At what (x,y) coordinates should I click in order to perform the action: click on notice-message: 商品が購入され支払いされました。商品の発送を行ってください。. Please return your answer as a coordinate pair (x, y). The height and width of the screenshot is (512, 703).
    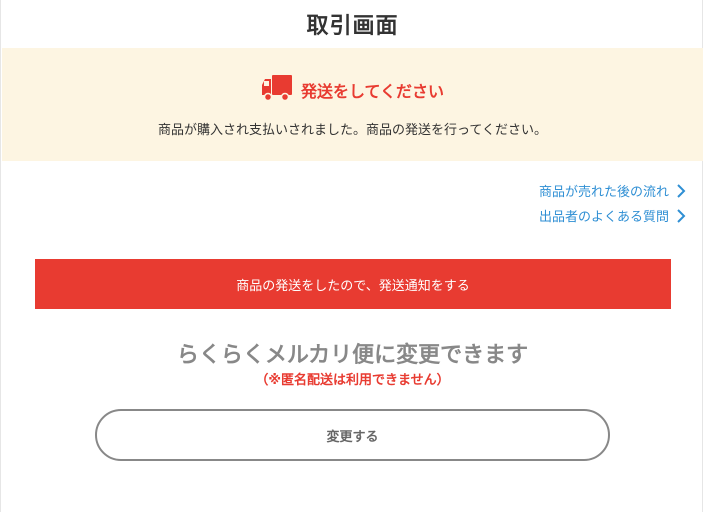
    Looking at the image, I should click on (352, 130).